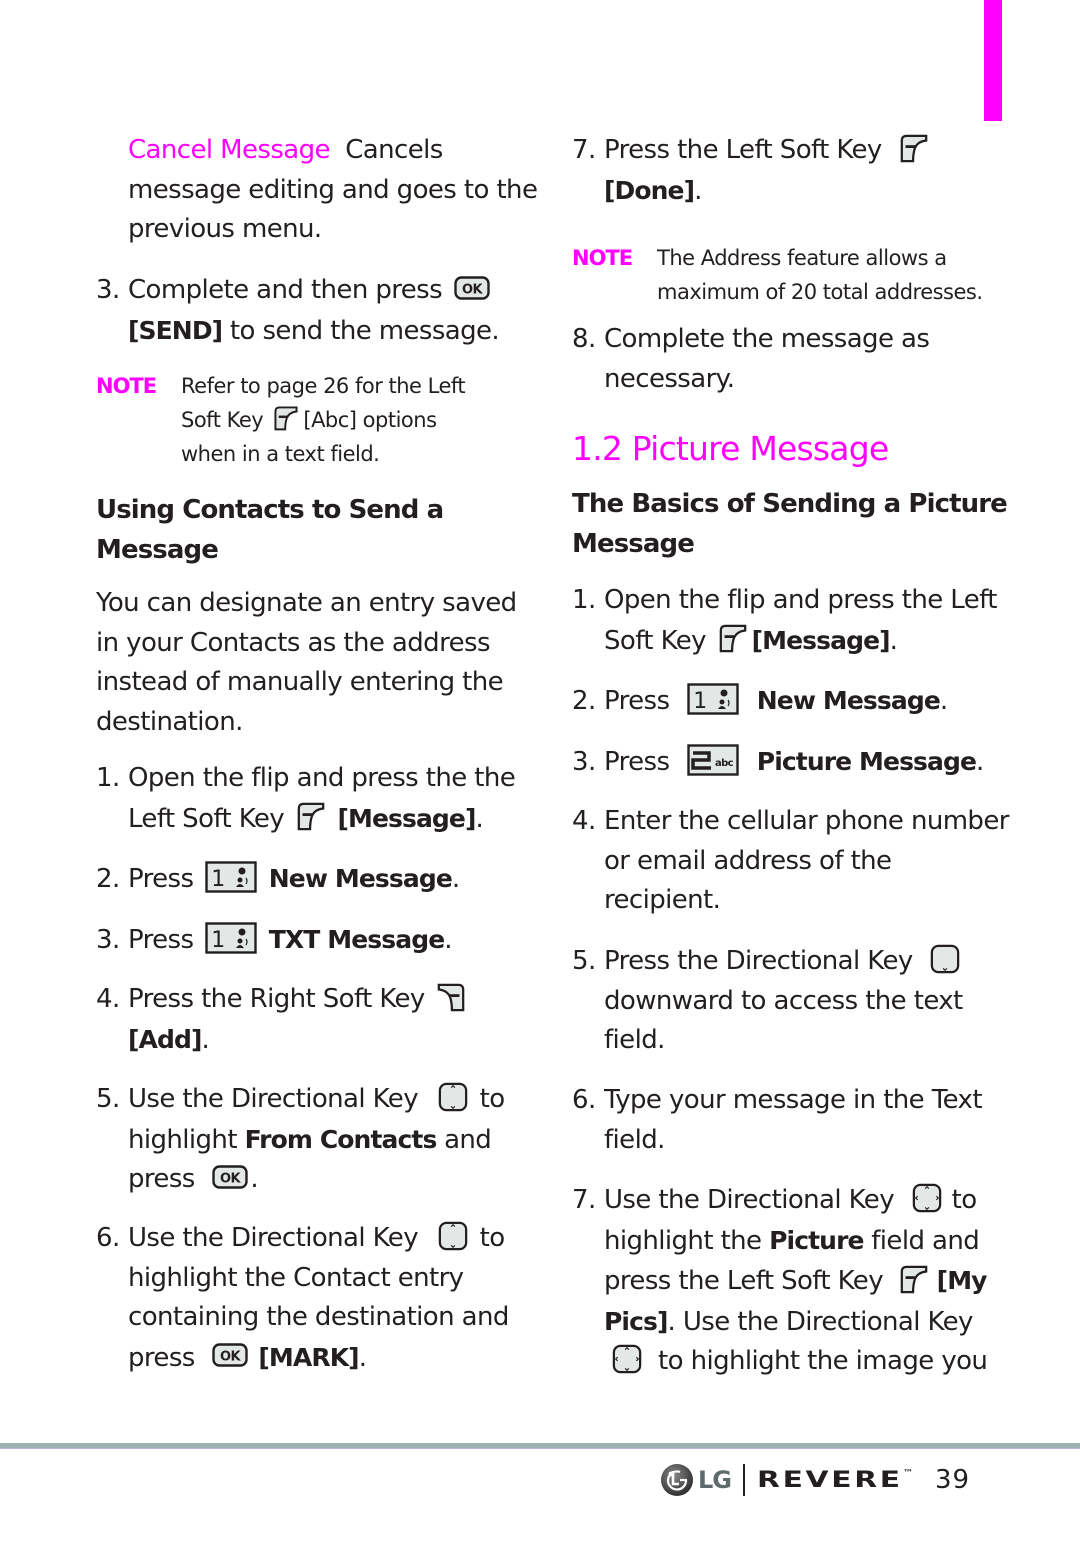  I want to click on done-label: [Done], so click(649, 190).